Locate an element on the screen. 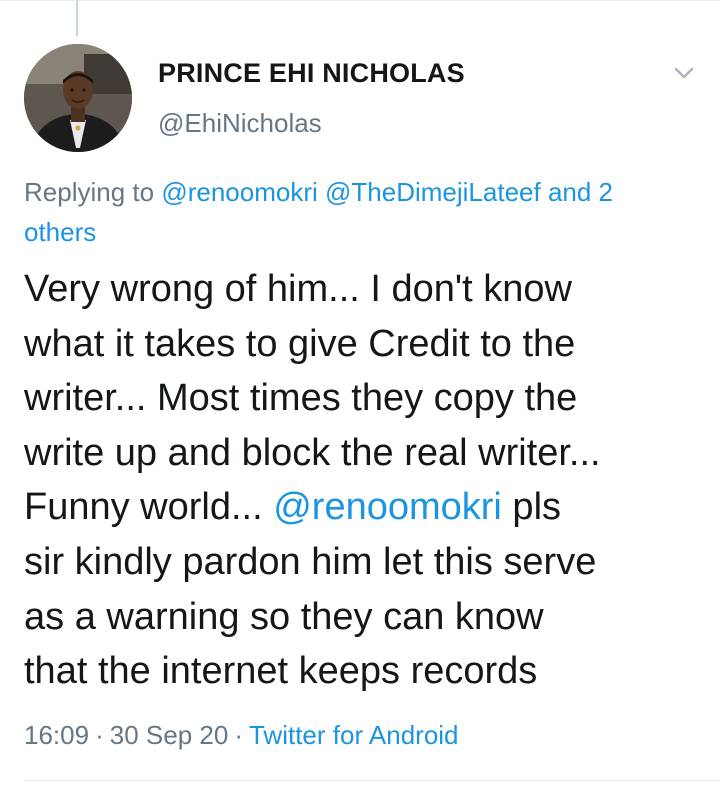 The height and width of the screenshot is (788, 720). tweet-line: writer... Most times they copy the is located at coordinates (301, 398).